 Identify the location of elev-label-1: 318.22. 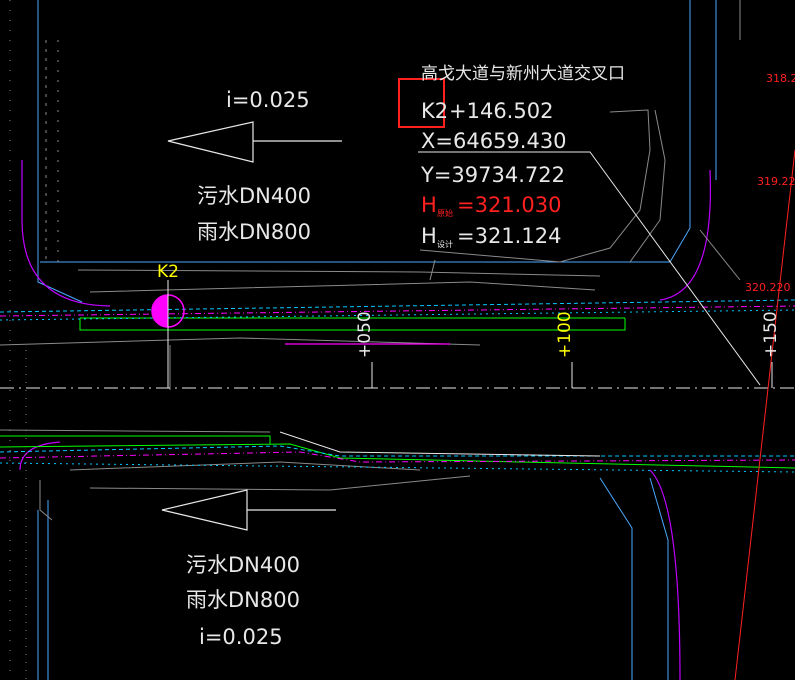
(780, 78).